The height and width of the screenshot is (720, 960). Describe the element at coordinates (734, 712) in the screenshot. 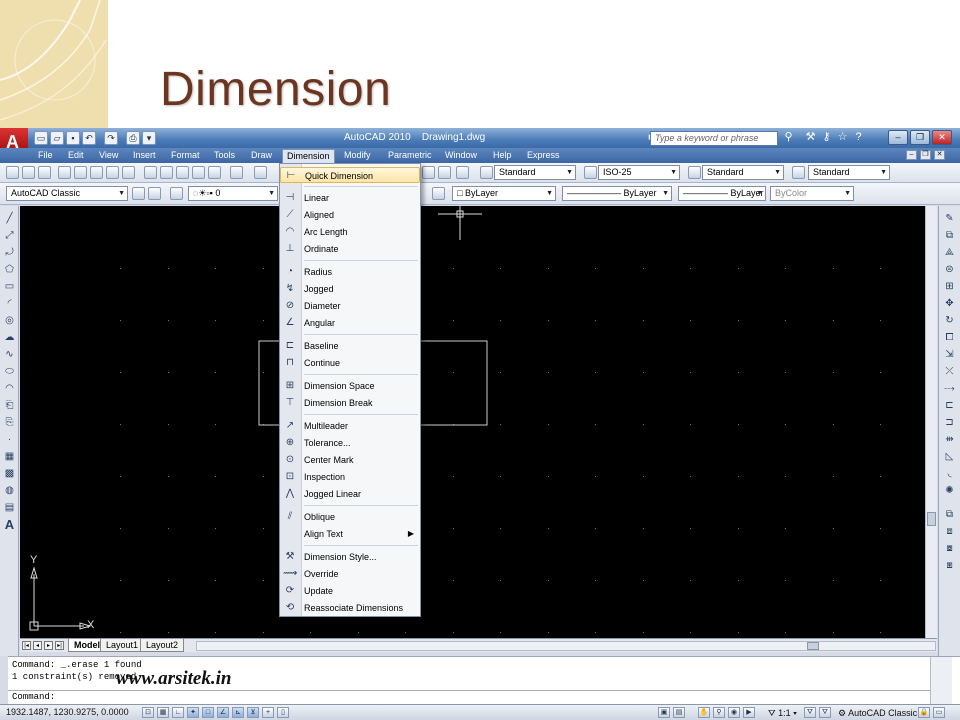

I see `steering-wheel-icon: ◉` at that location.